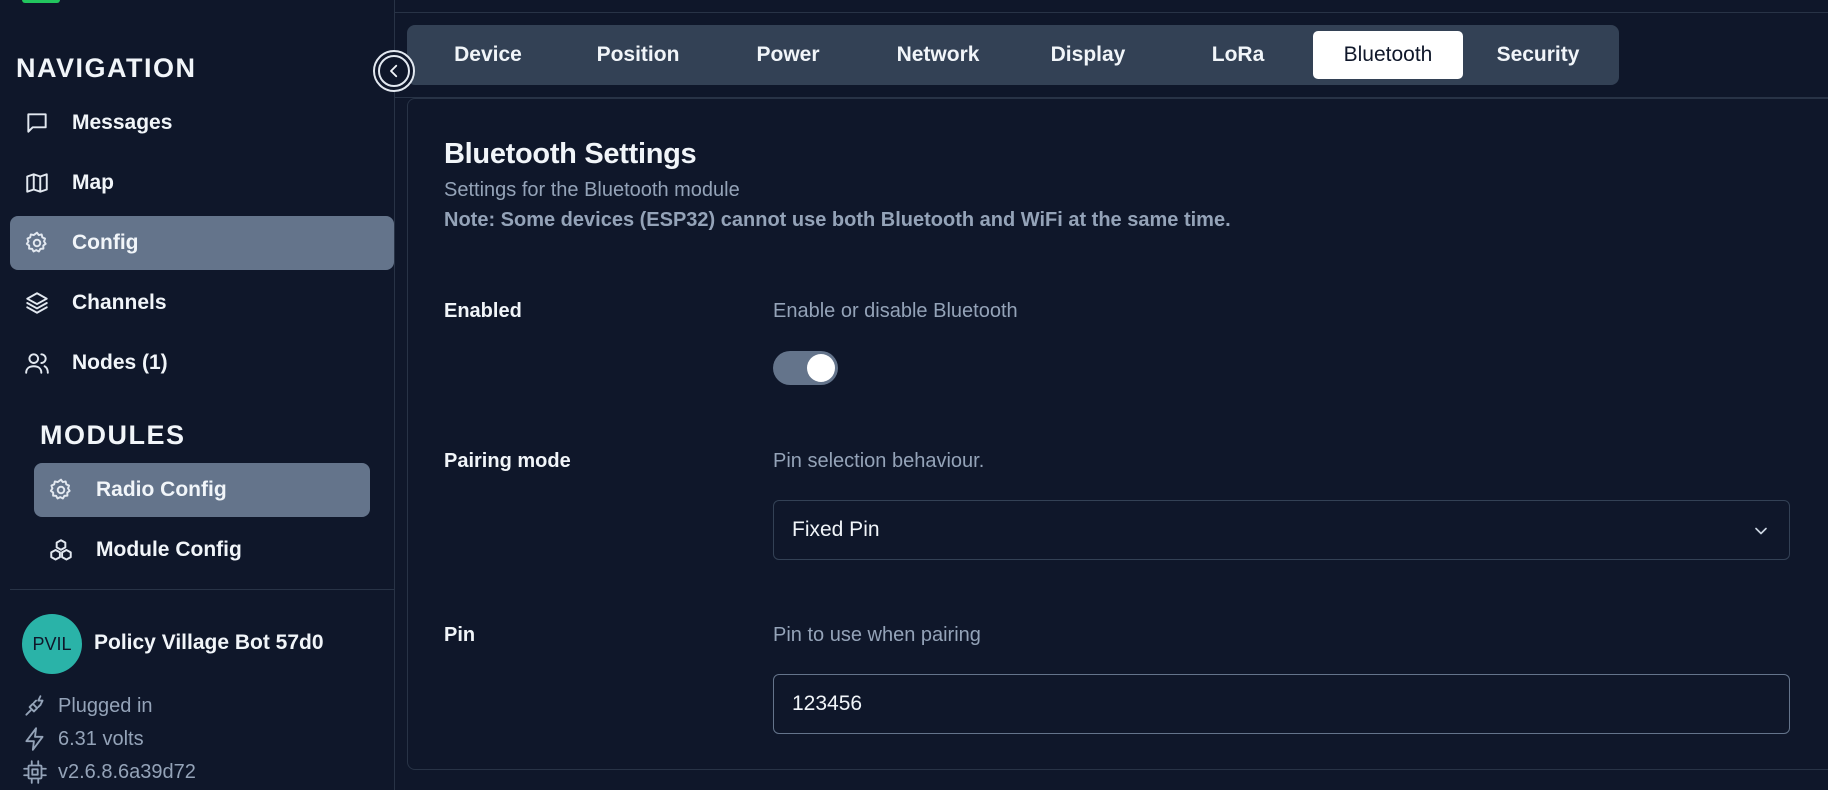 This screenshot has width=1828, height=790. I want to click on power-status: Plugged in, so click(87, 706).